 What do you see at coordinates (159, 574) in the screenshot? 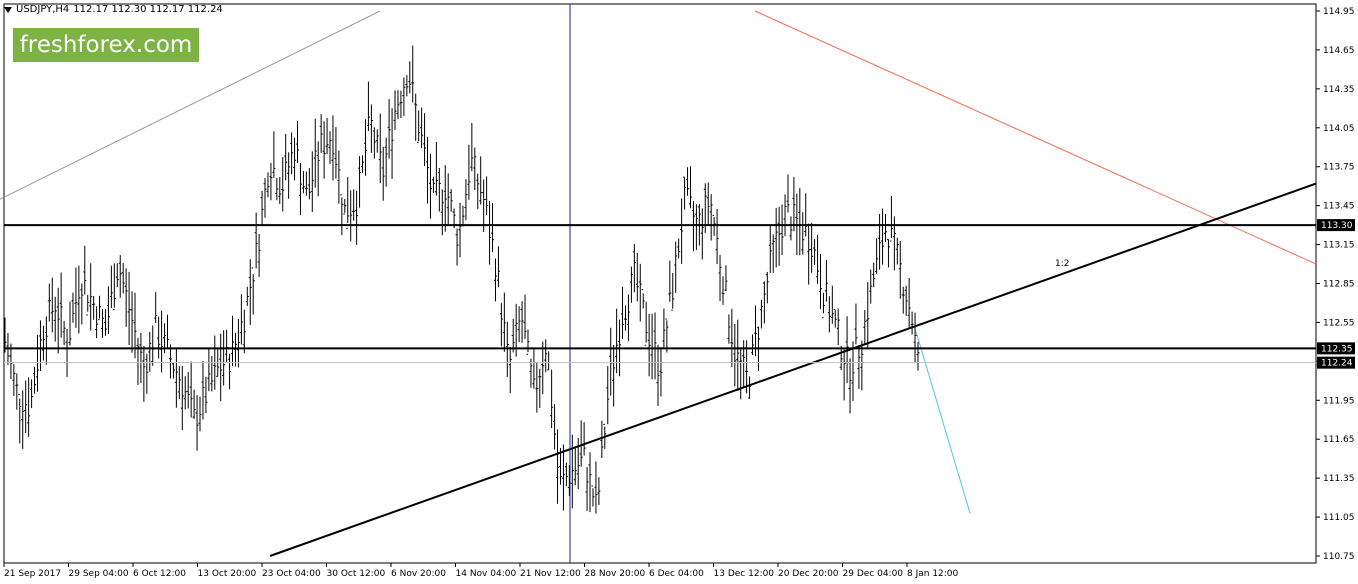
I see `x-tick-label: 6 Oct 12:00` at bounding box center [159, 574].